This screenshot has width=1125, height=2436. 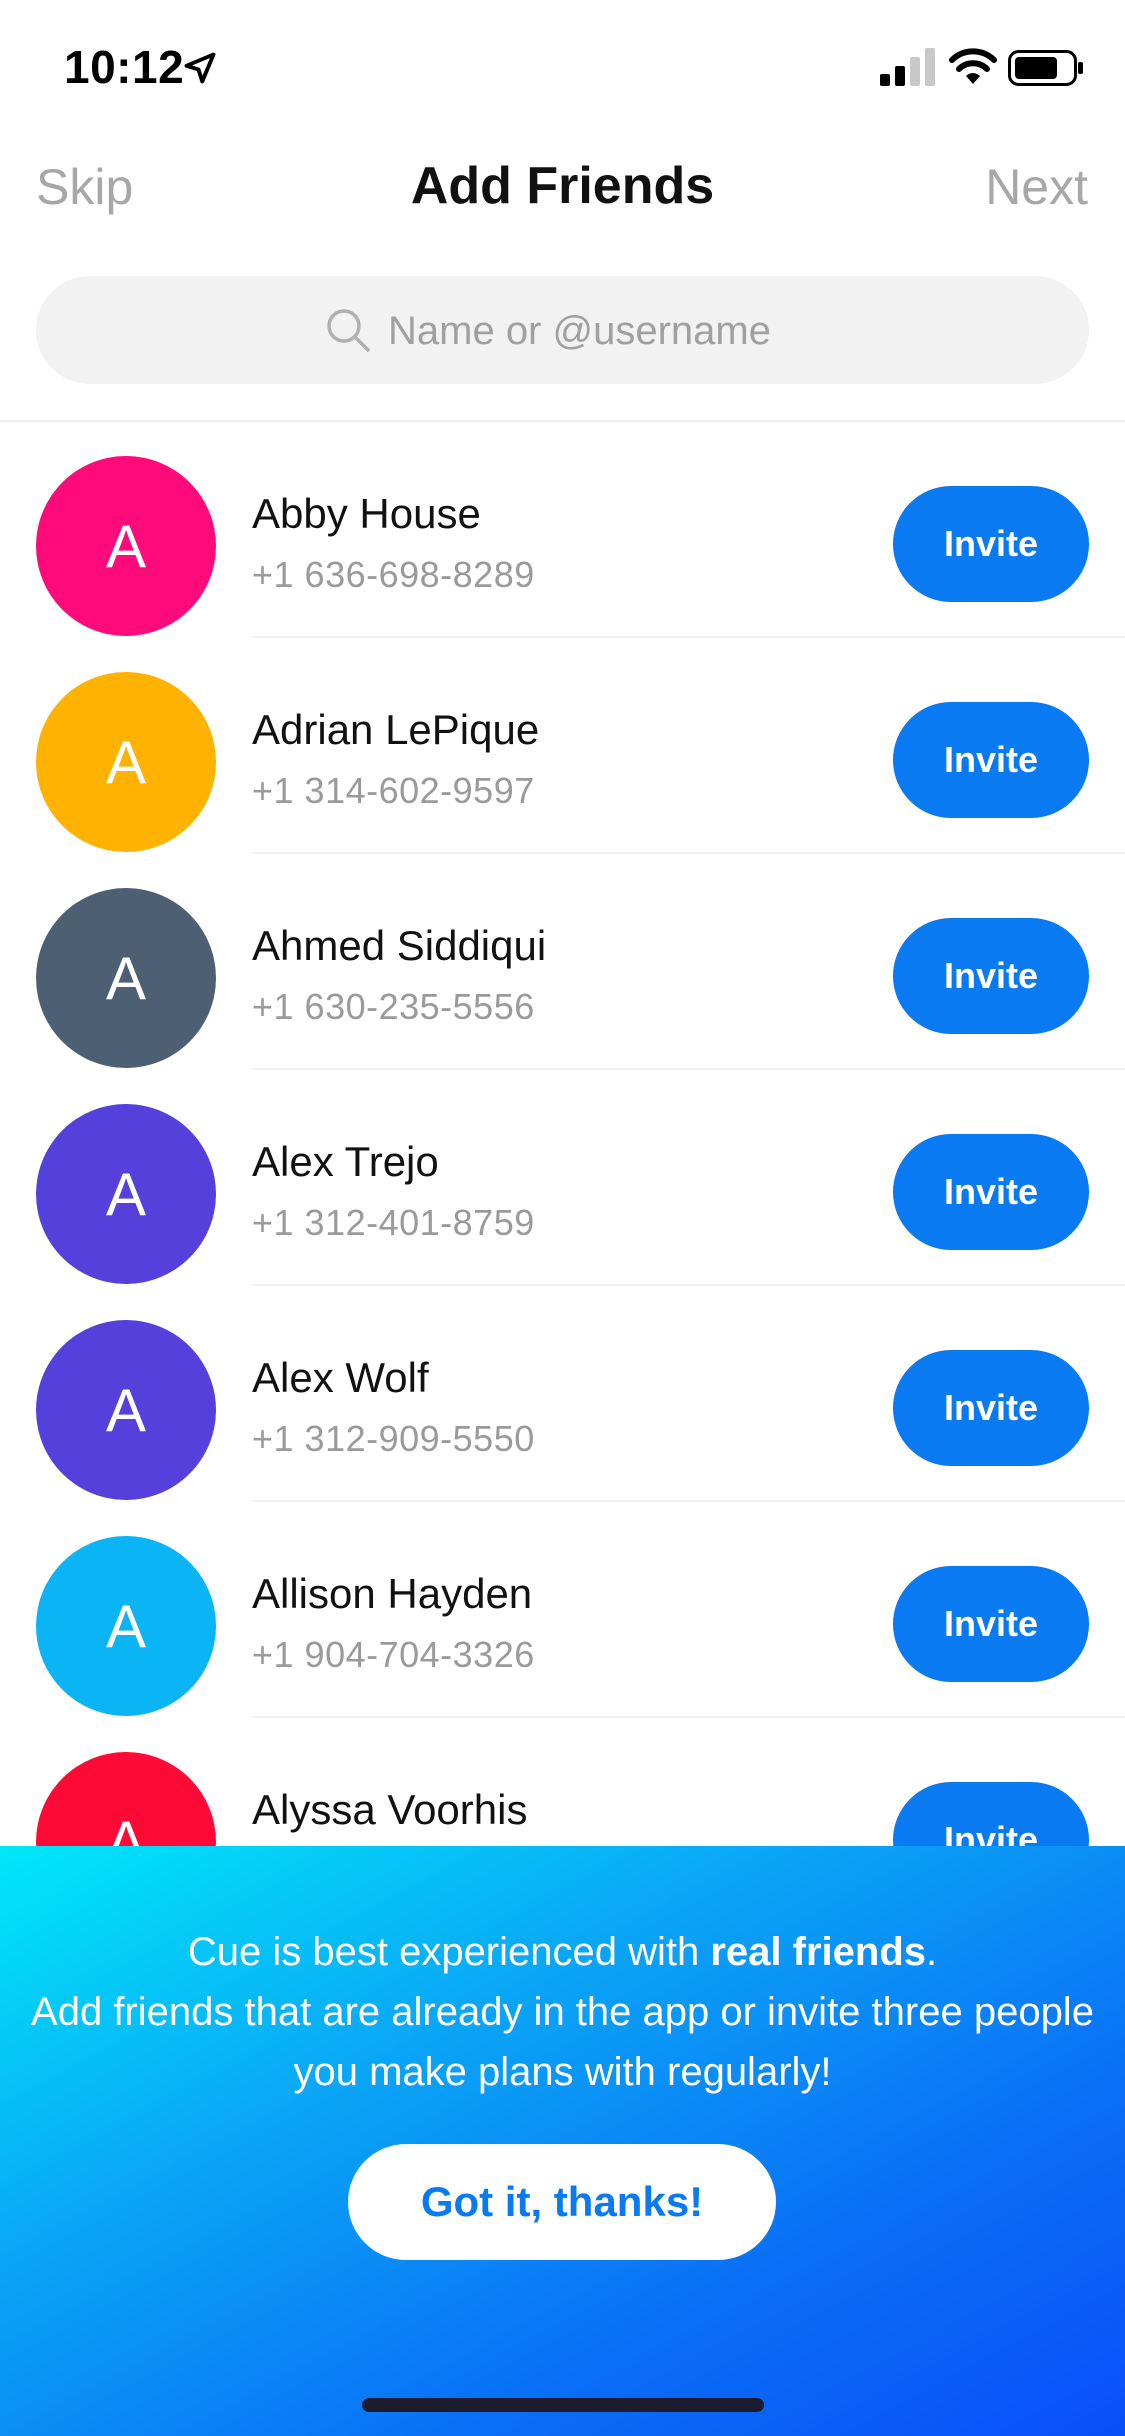 What do you see at coordinates (399, 945) in the screenshot?
I see `contact-name: Ahmed Siddiqui` at bounding box center [399, 945].